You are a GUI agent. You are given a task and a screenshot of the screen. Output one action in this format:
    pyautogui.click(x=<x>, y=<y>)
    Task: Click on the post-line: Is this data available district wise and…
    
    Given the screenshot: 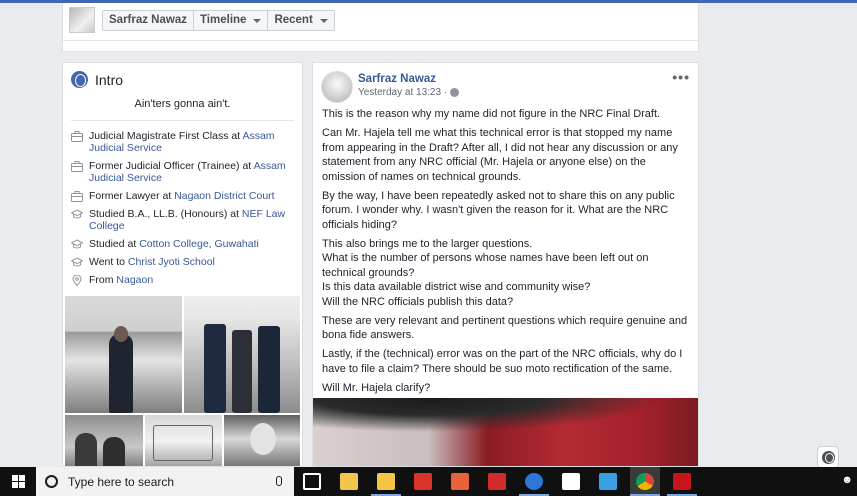 What is the action you would take?
    pyautogui.click(x=456, y=287)
    